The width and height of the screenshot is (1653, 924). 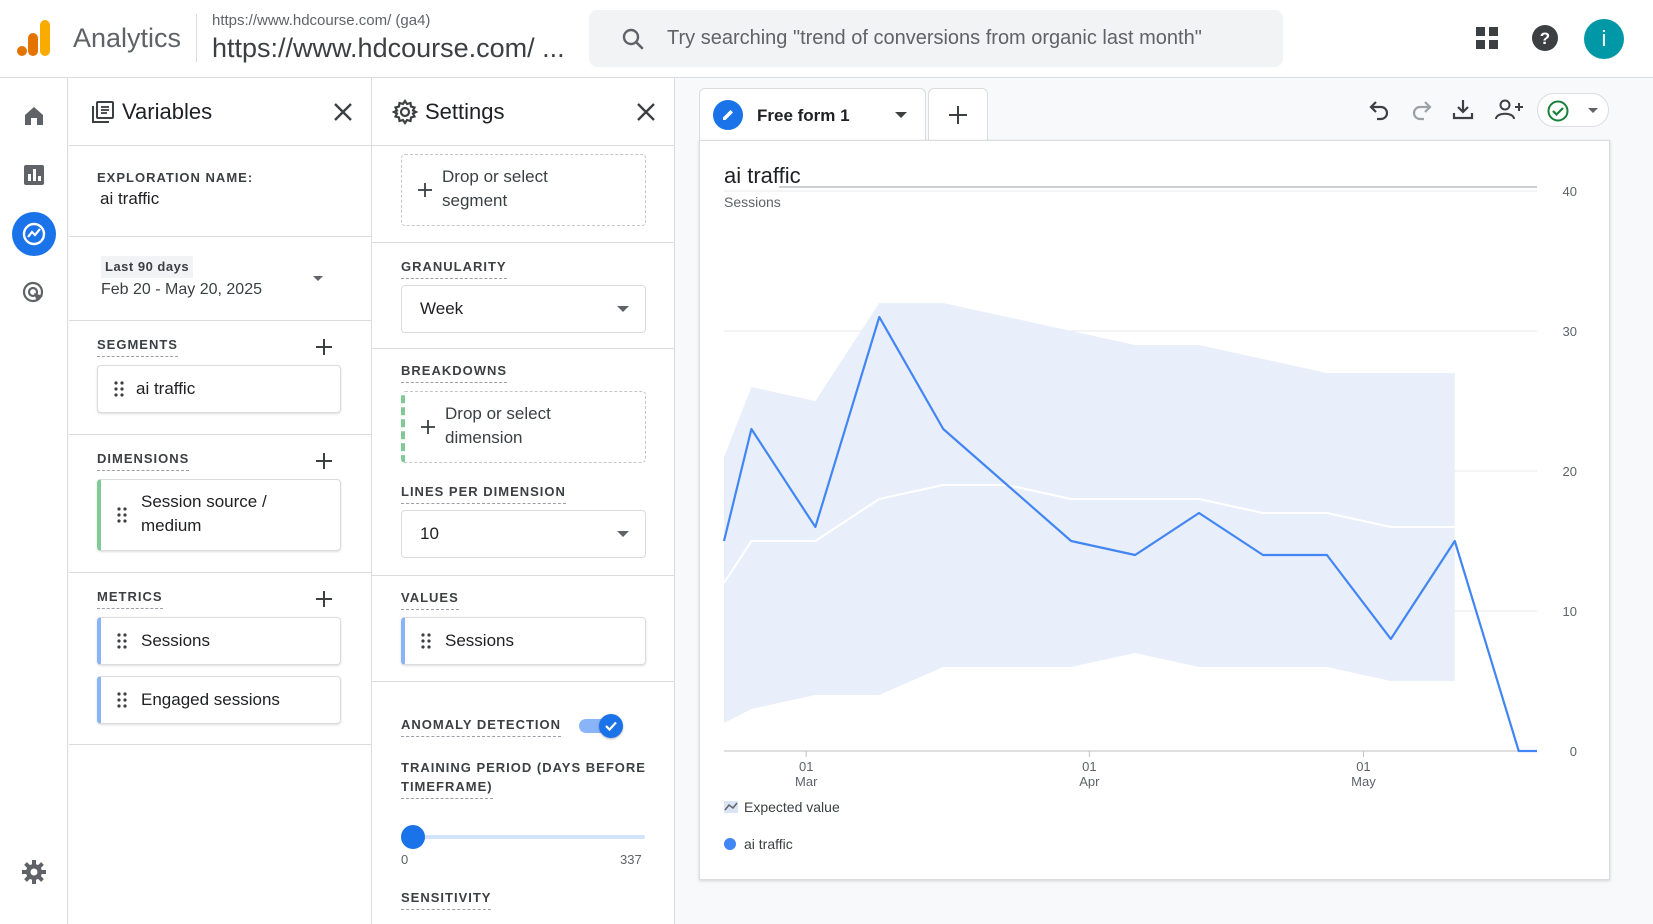 What do you see at coordinates (318, 278) in the screenshot?
I see `date-dropdown-caret-icon` at bounding box center [318, 278].